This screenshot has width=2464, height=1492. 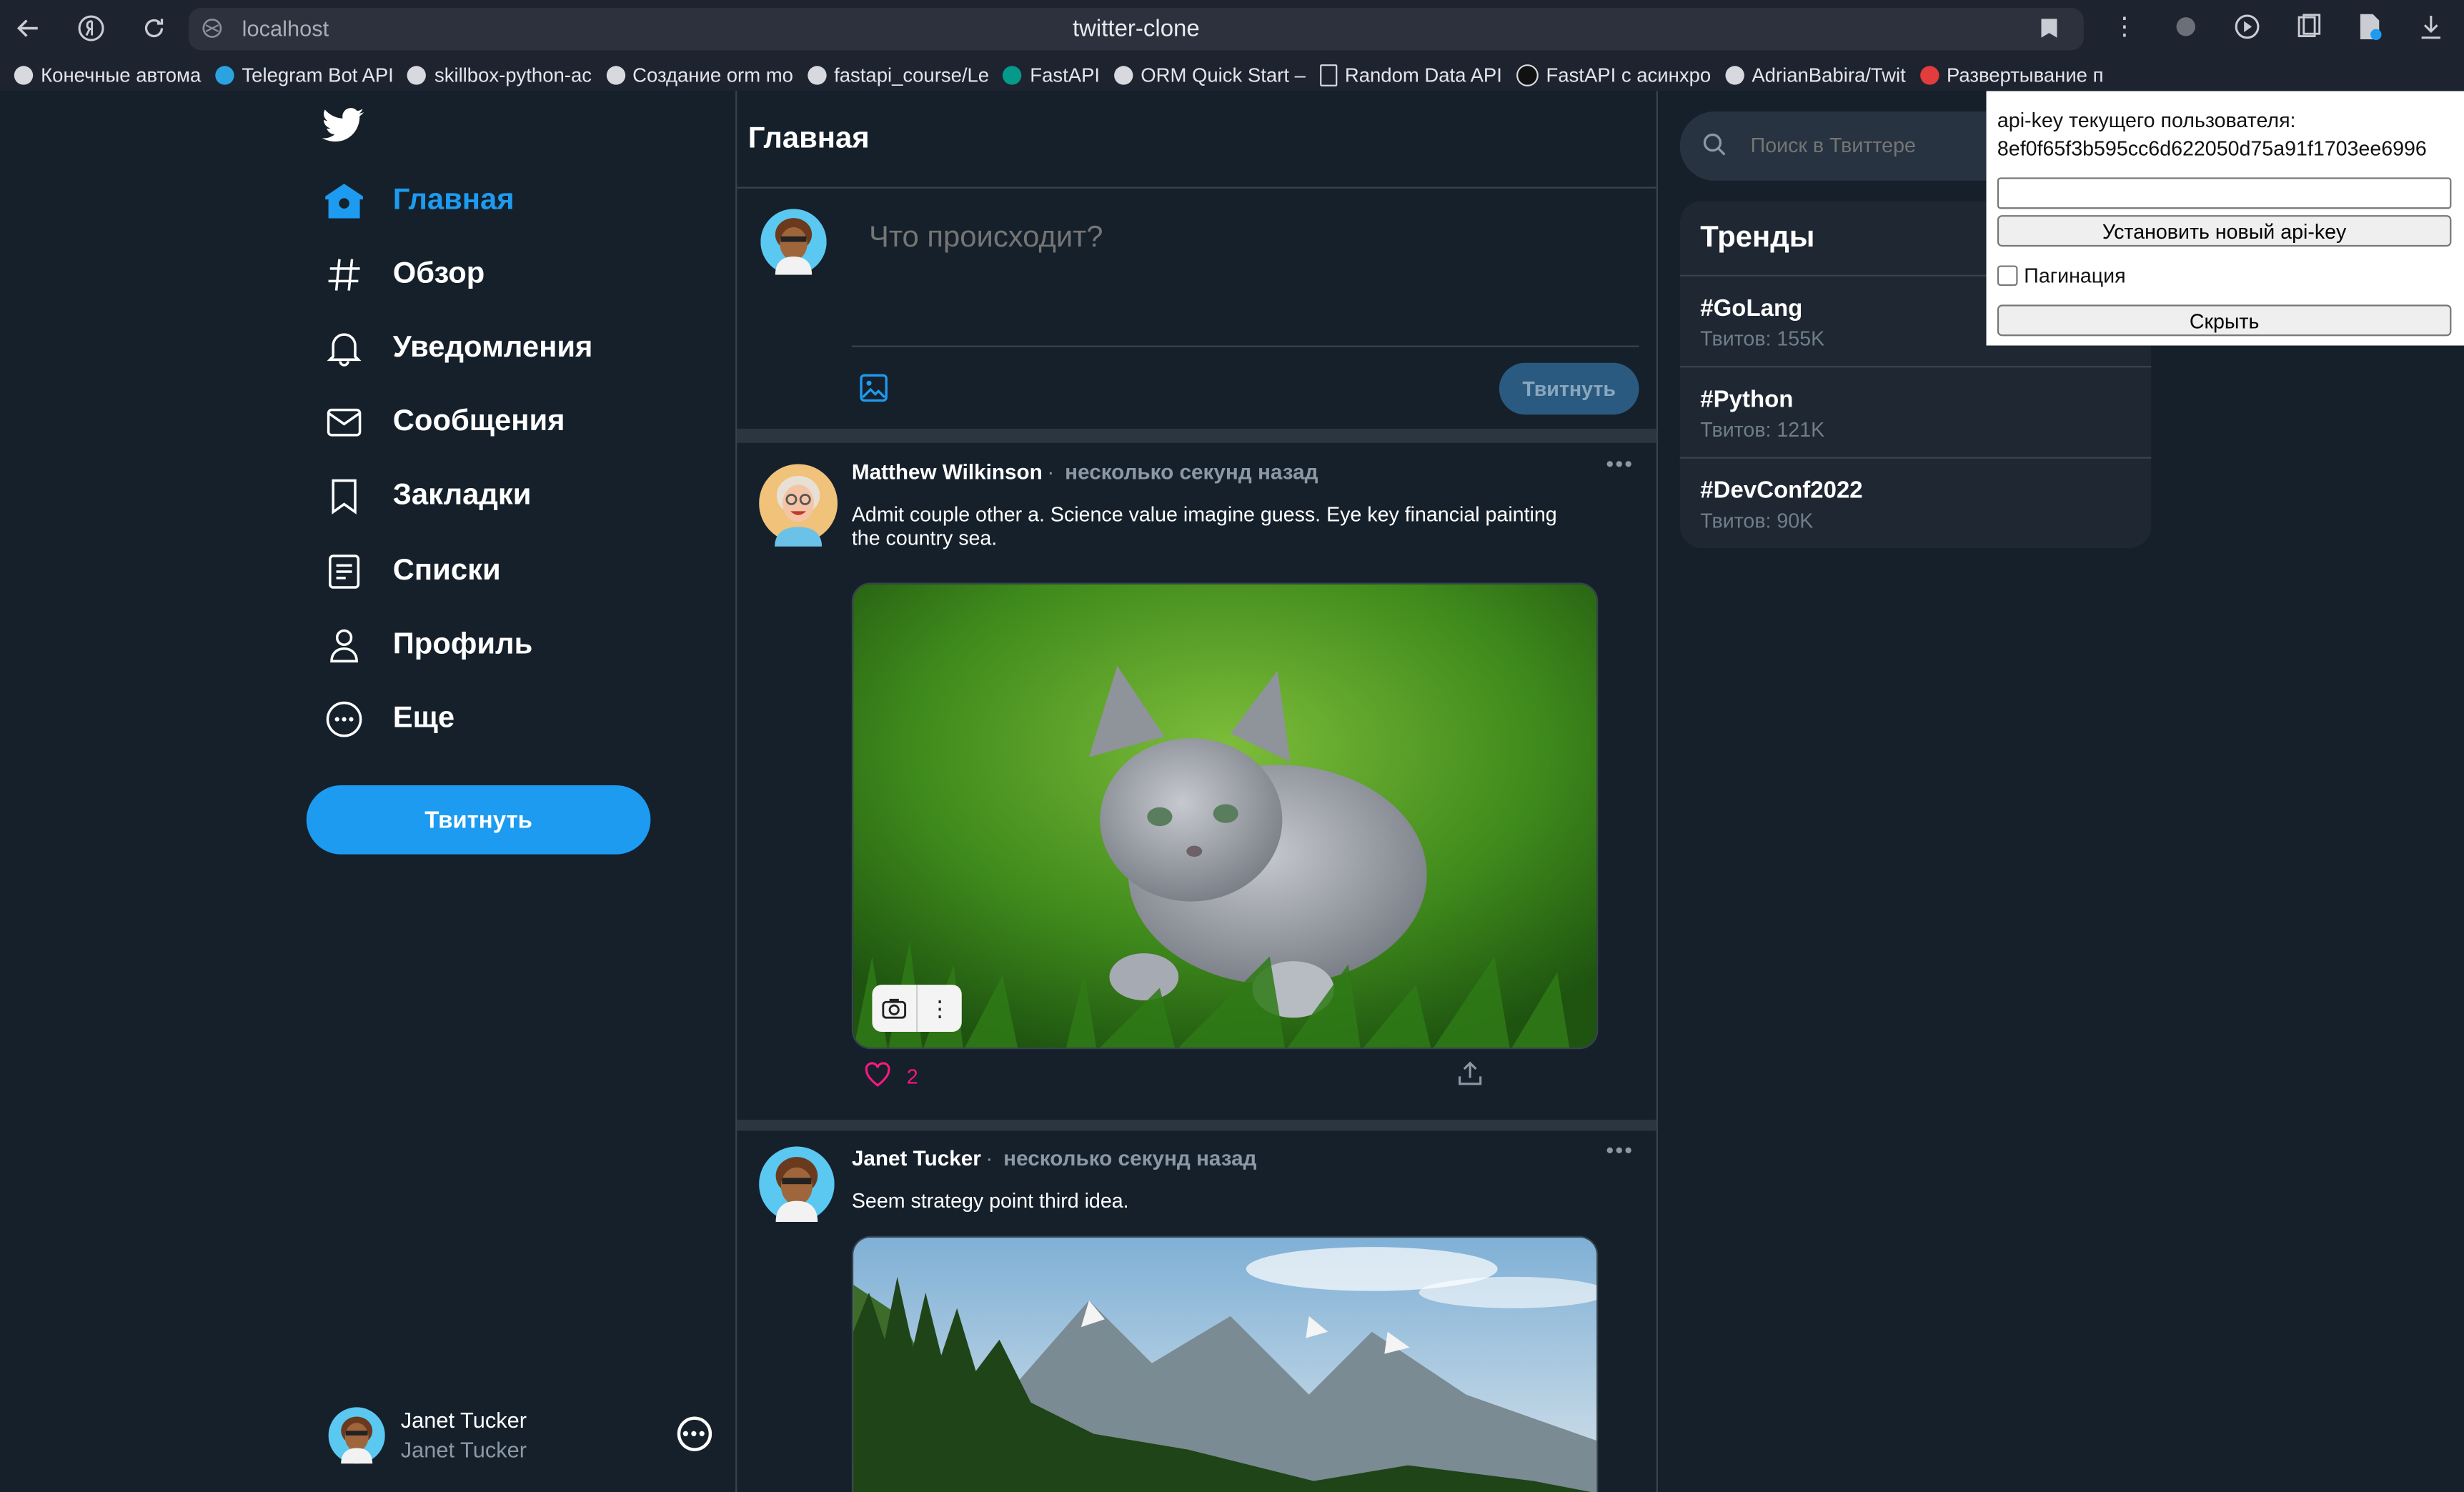 What do you see at coordinates (457, 348) in the screenshot?
I see `sidebar-item-notifications: Уведомления` at bounding box center [457, 348].